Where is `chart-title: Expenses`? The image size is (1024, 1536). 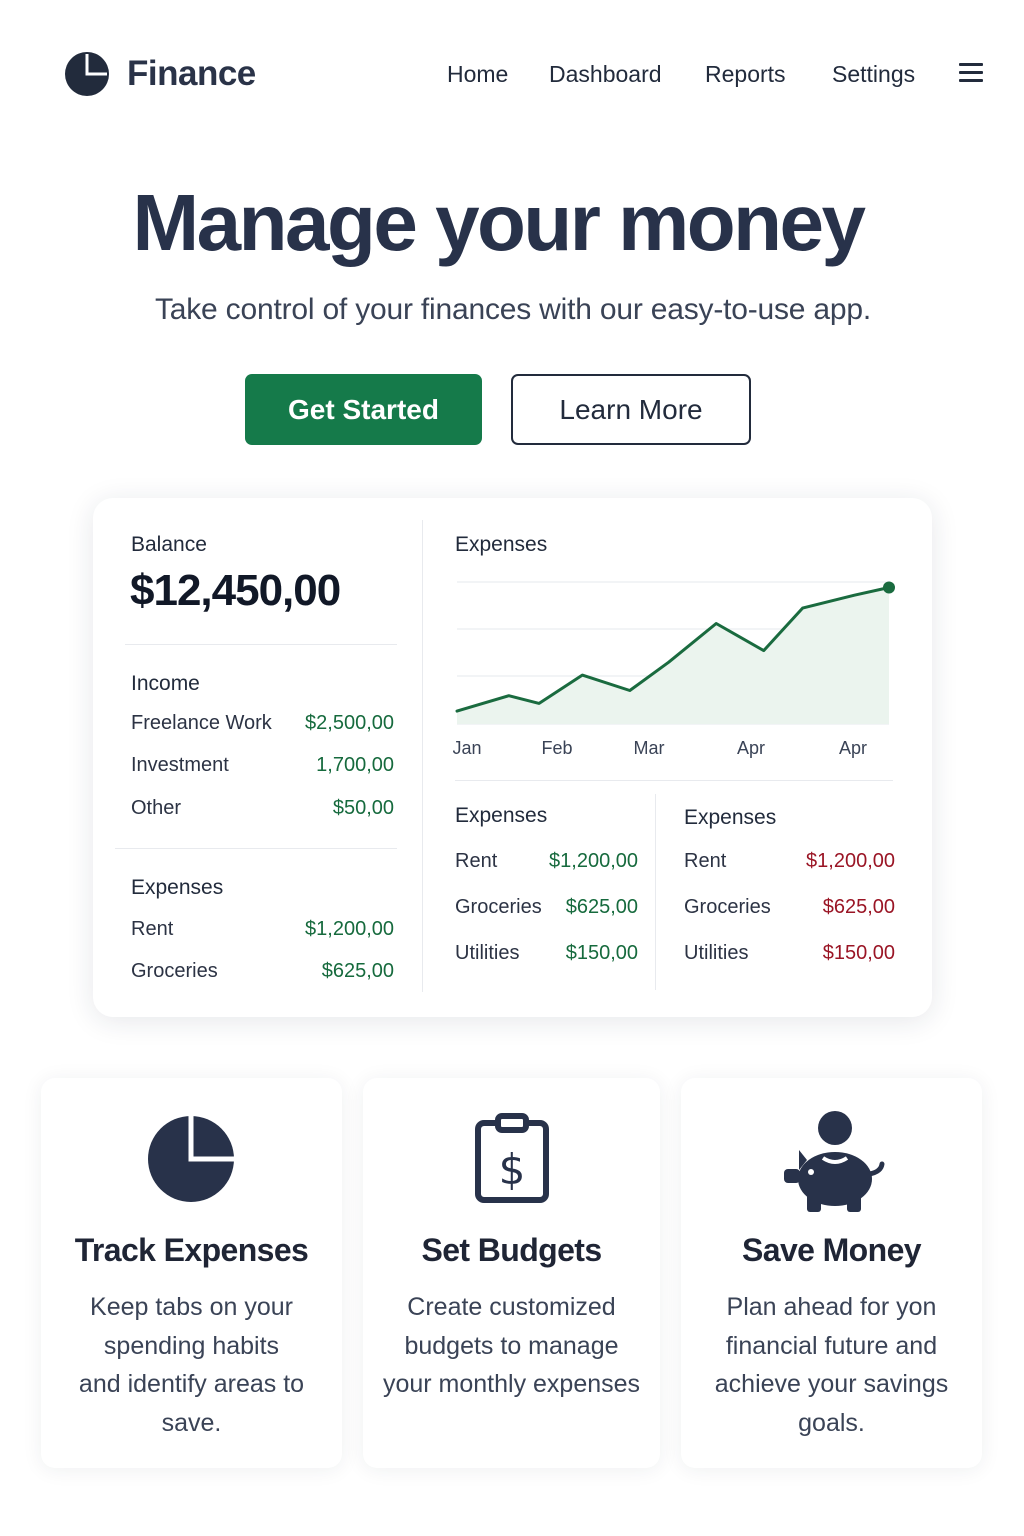 chart-title: Expenses is located at coordinates (501, 544).